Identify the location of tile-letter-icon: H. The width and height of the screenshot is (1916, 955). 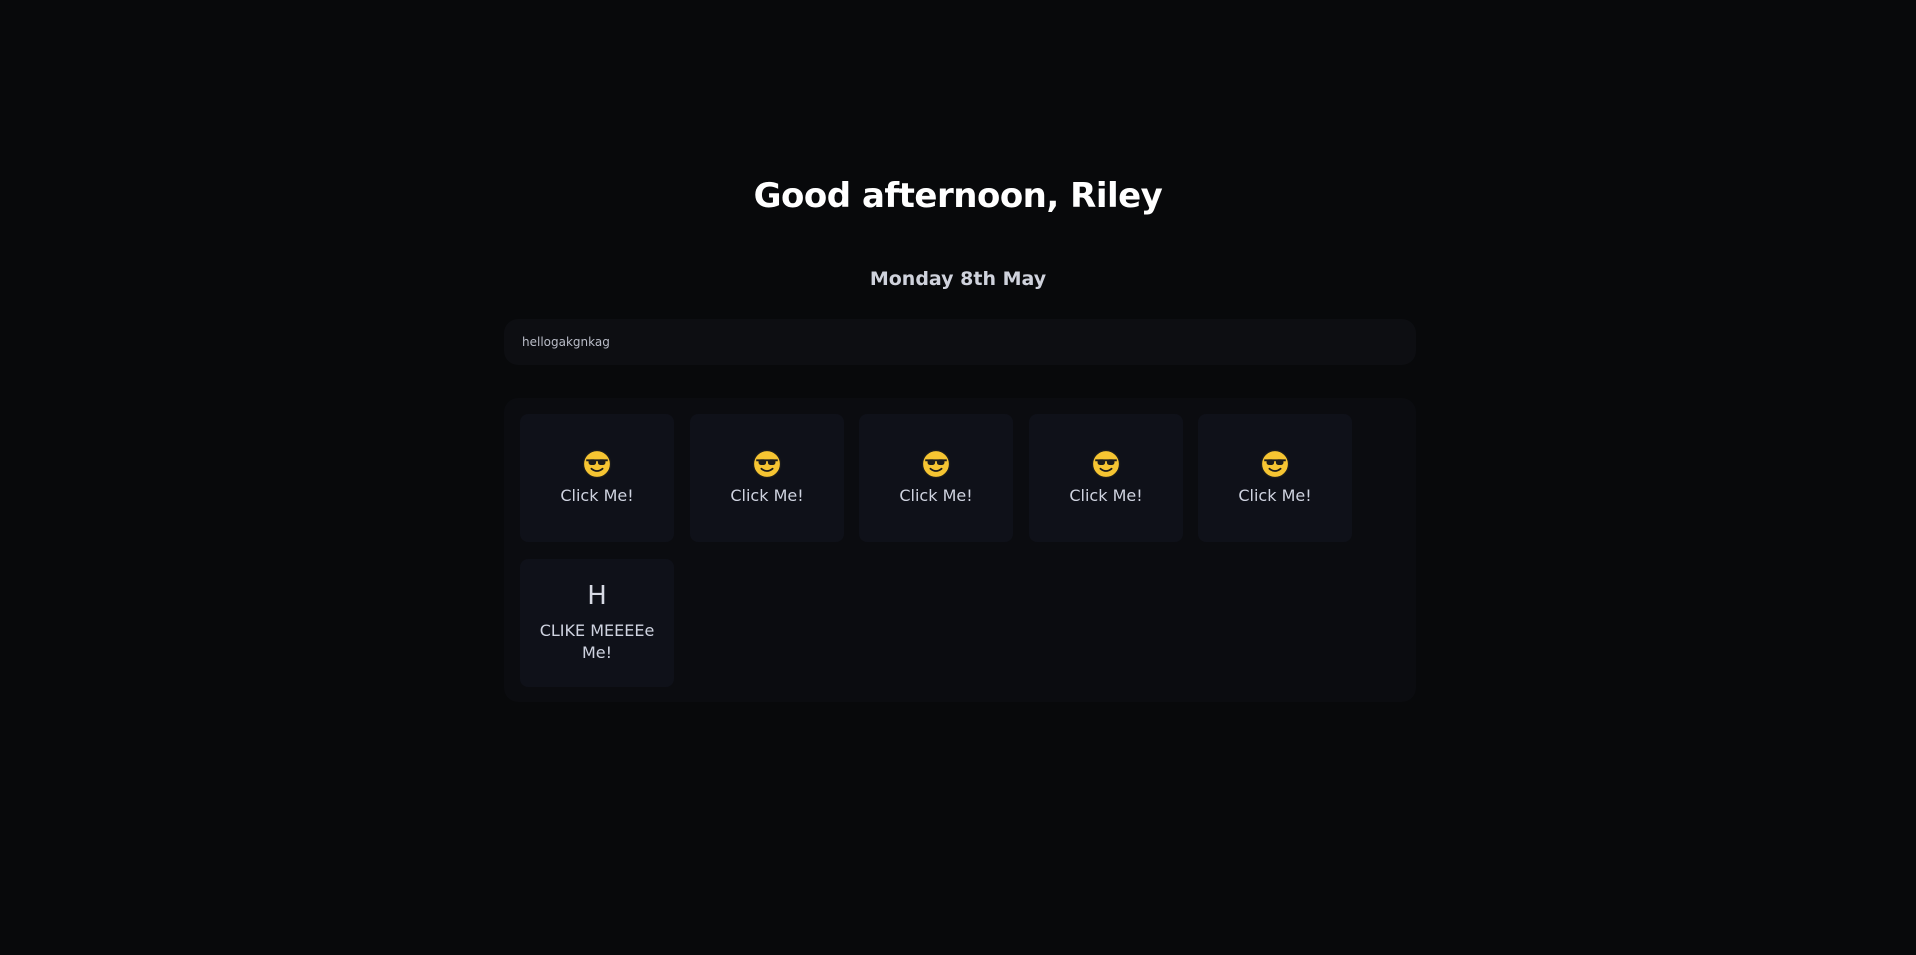
(597, 596).